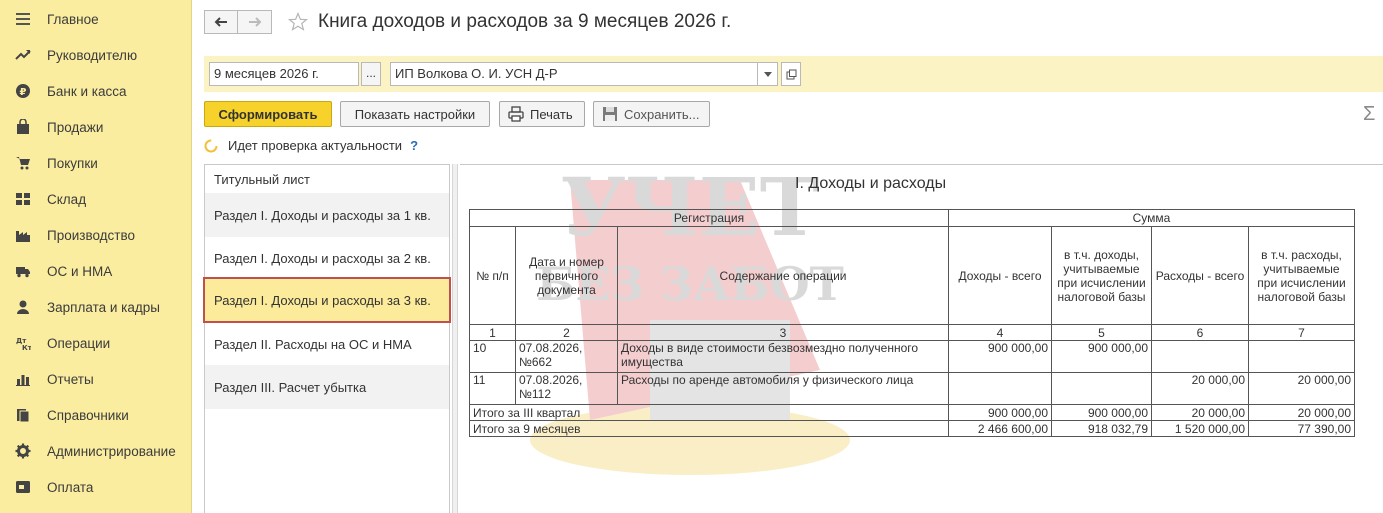  What do you see at coordinates (111, 451) in the screenshot?
I see `sidebar-item-label: Администрирование` at bounding box center [111, 451].